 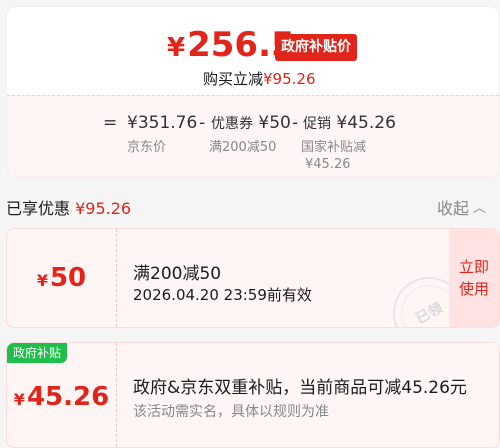 I want to click on buy-reduce-amount: ¥95.26, so click(x=289, y=79).